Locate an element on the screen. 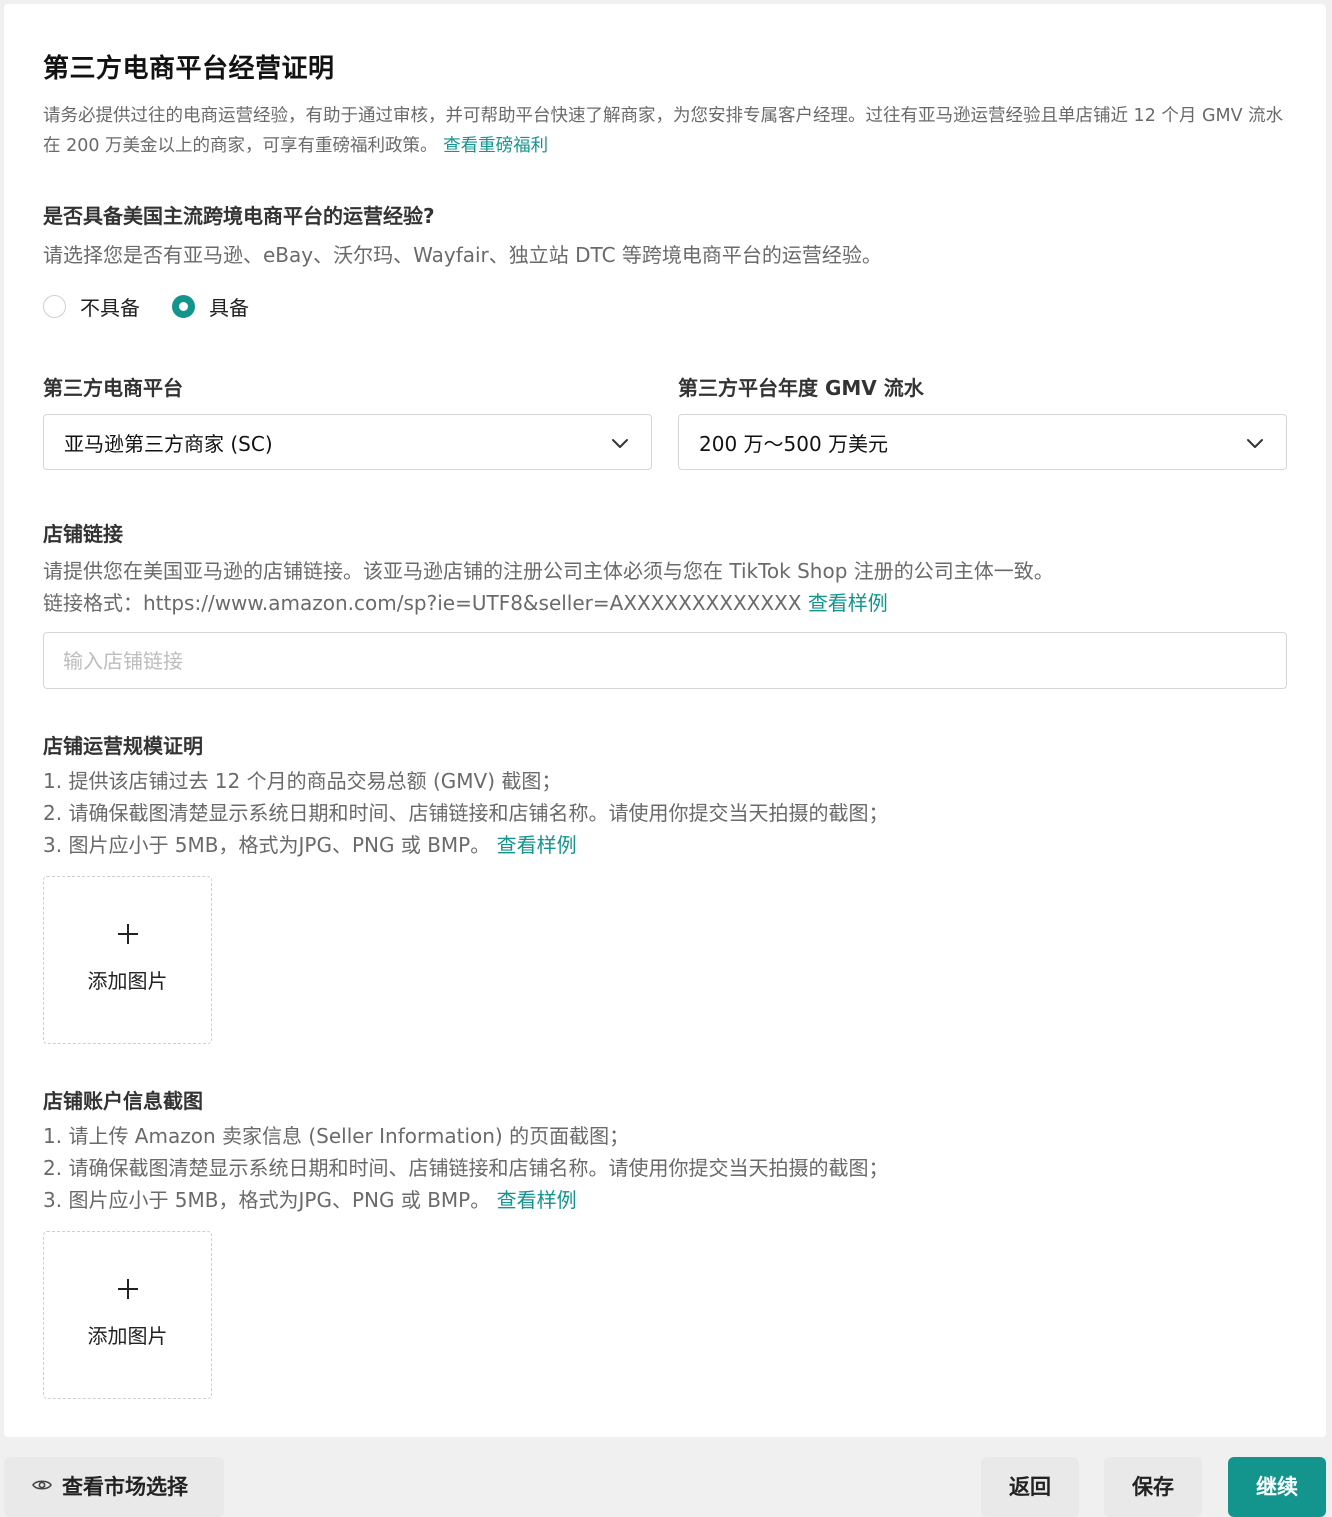 This screenshot has height=1517, width=1332. radio-unchecked-icon is located at coordinates (54, 306).